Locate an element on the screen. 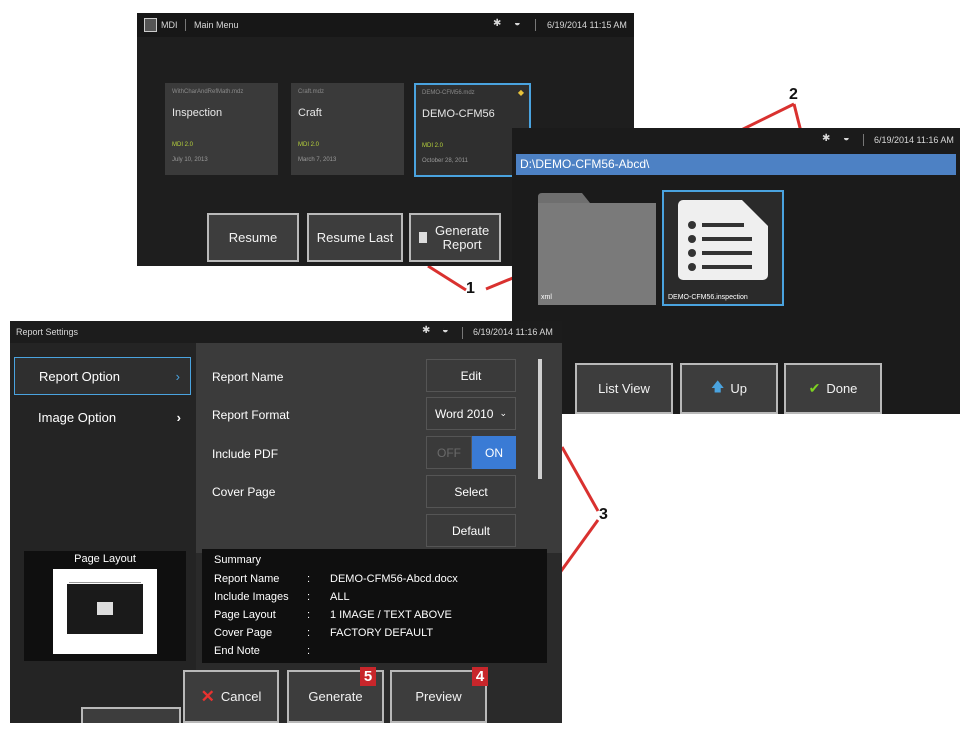  menu-icon is located at coordinates (150, 25).